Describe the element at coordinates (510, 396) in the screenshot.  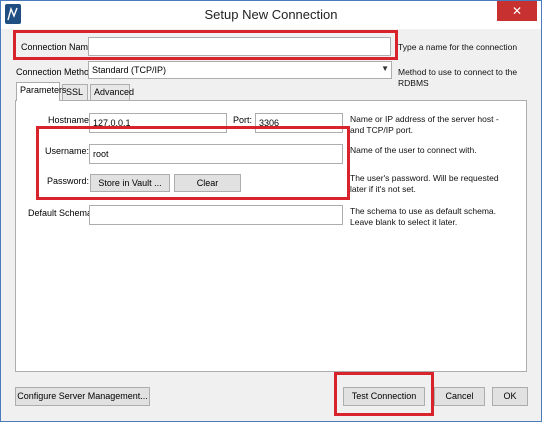
I see `ok-button: OK` at that location.